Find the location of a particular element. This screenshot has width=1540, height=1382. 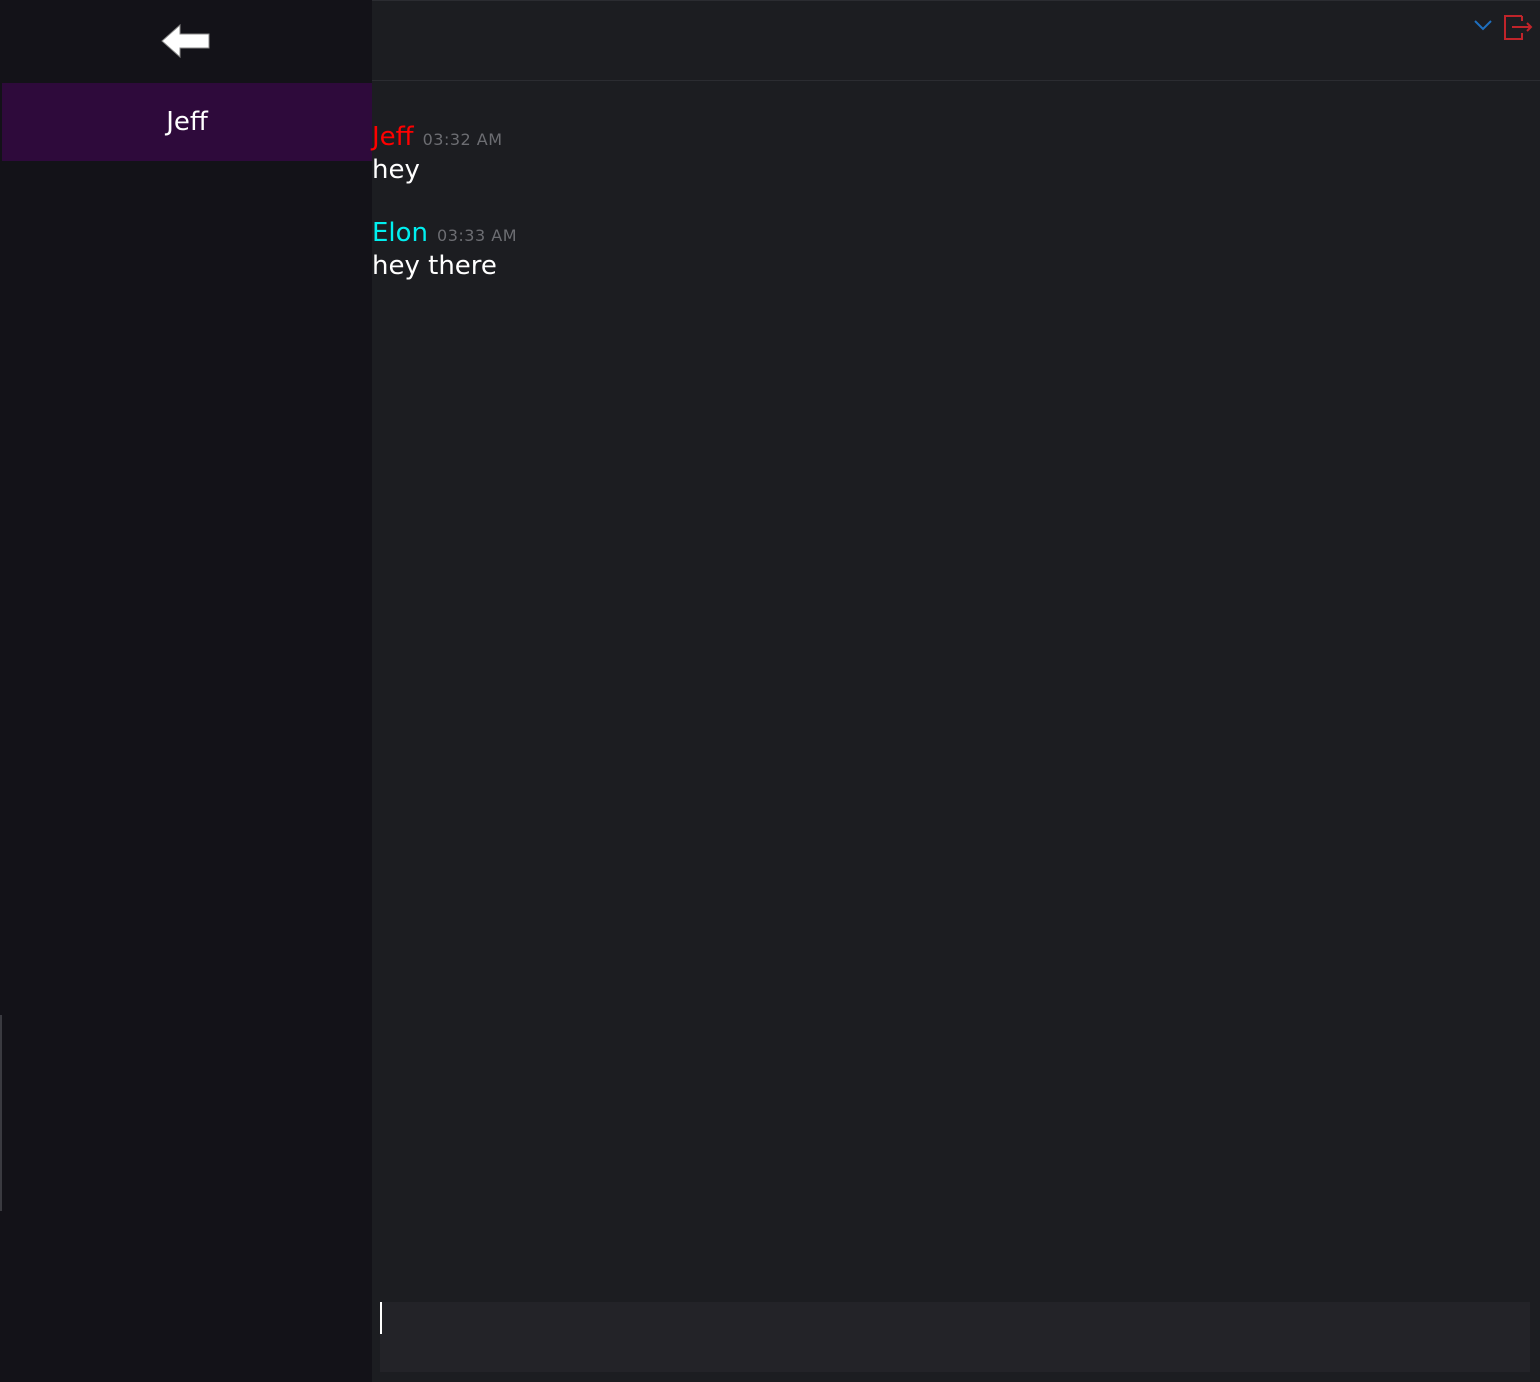

back-button is located at coordinates (186, 41).